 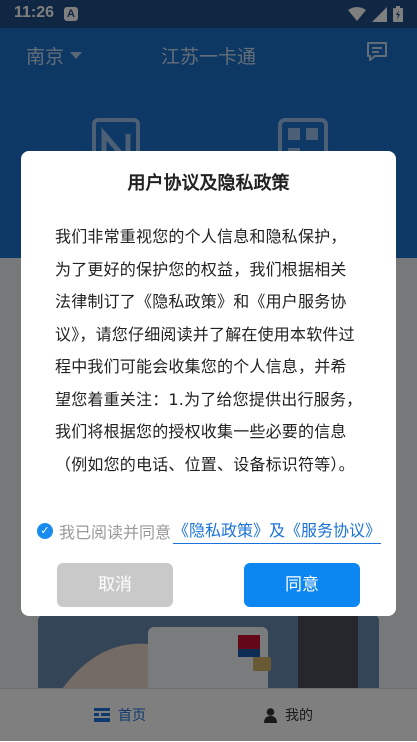 I want to click on consent-label: 我已阅读并同意, so click(x=115, y=532).